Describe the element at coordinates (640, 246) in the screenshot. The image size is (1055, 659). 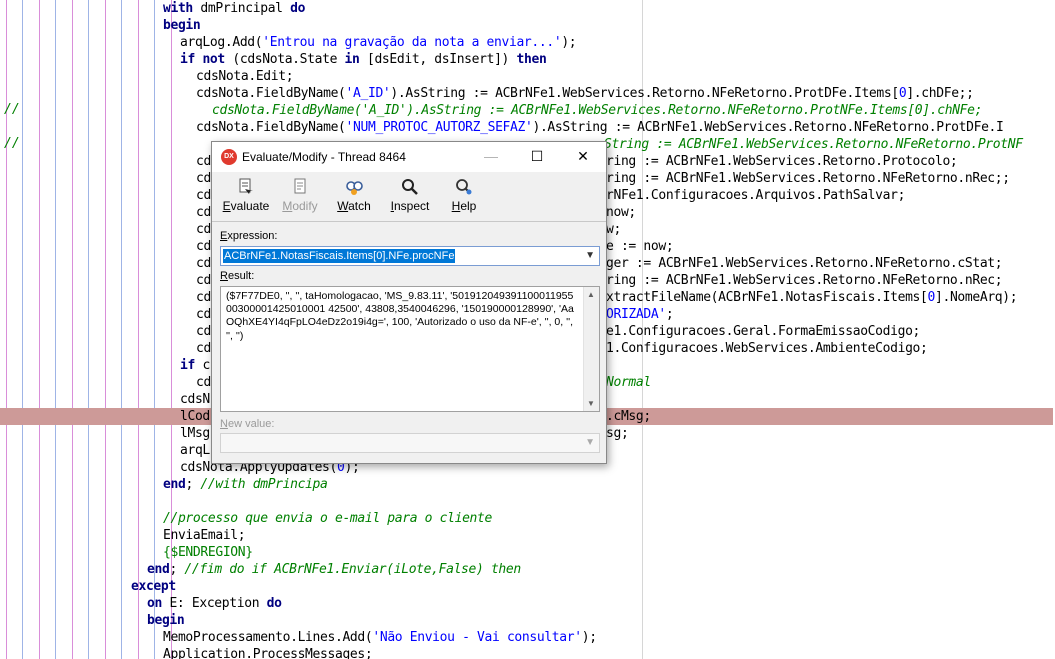
I see `code-line: e := now;` at that location.